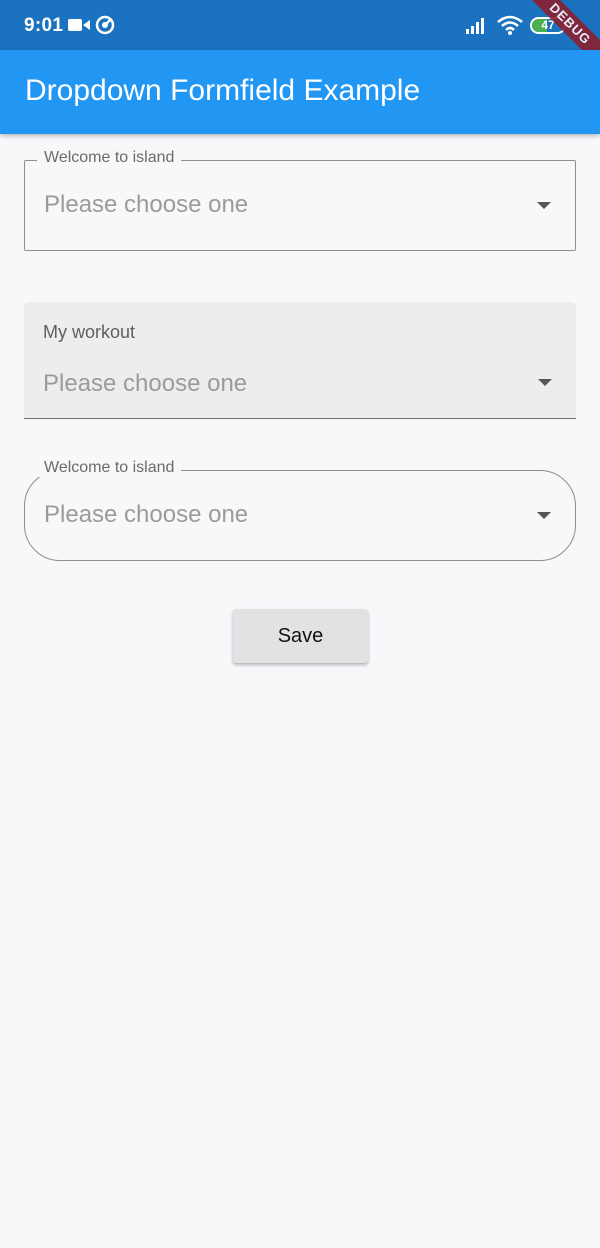 This screenshot has width=600, height=1248. Describe the element at coordinates (300, 25) in the screenshot. I see `status-bar: 9:01 47` at that location.